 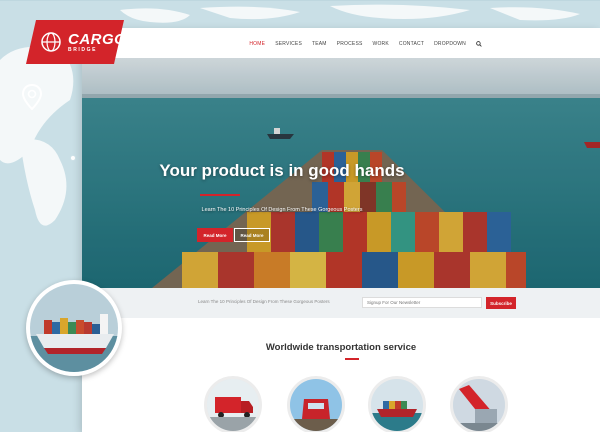 What do you see at coordinates (381, 44) in the screenshot?
I see `nav-item-work: WORK` at bounding box center [381, 44].